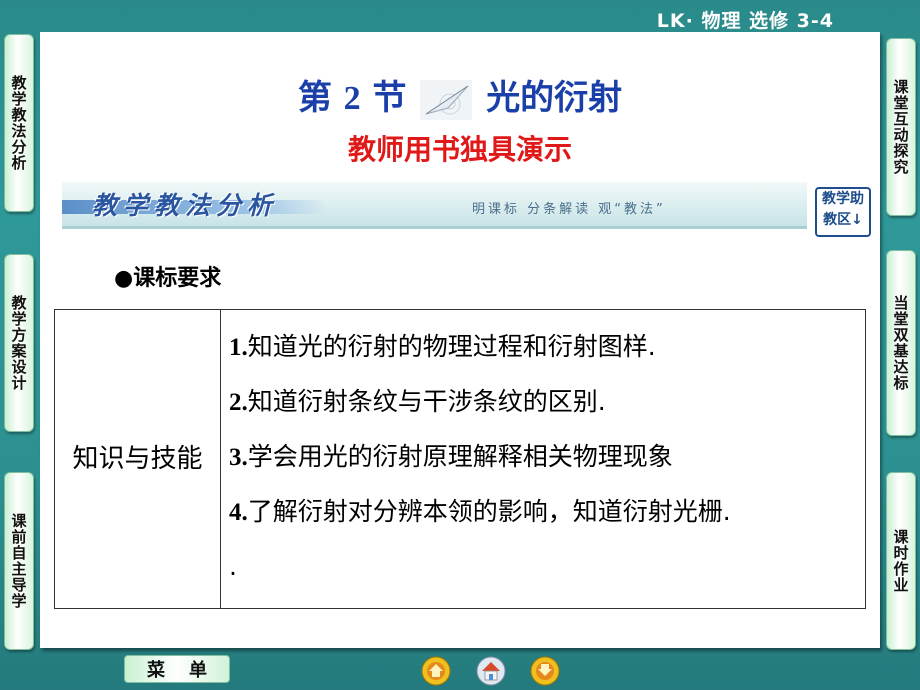 The width and height of the screenshot is (920, 690). I want to click on nav-preview-study-button: 课前自主导学, so click(19, 561).